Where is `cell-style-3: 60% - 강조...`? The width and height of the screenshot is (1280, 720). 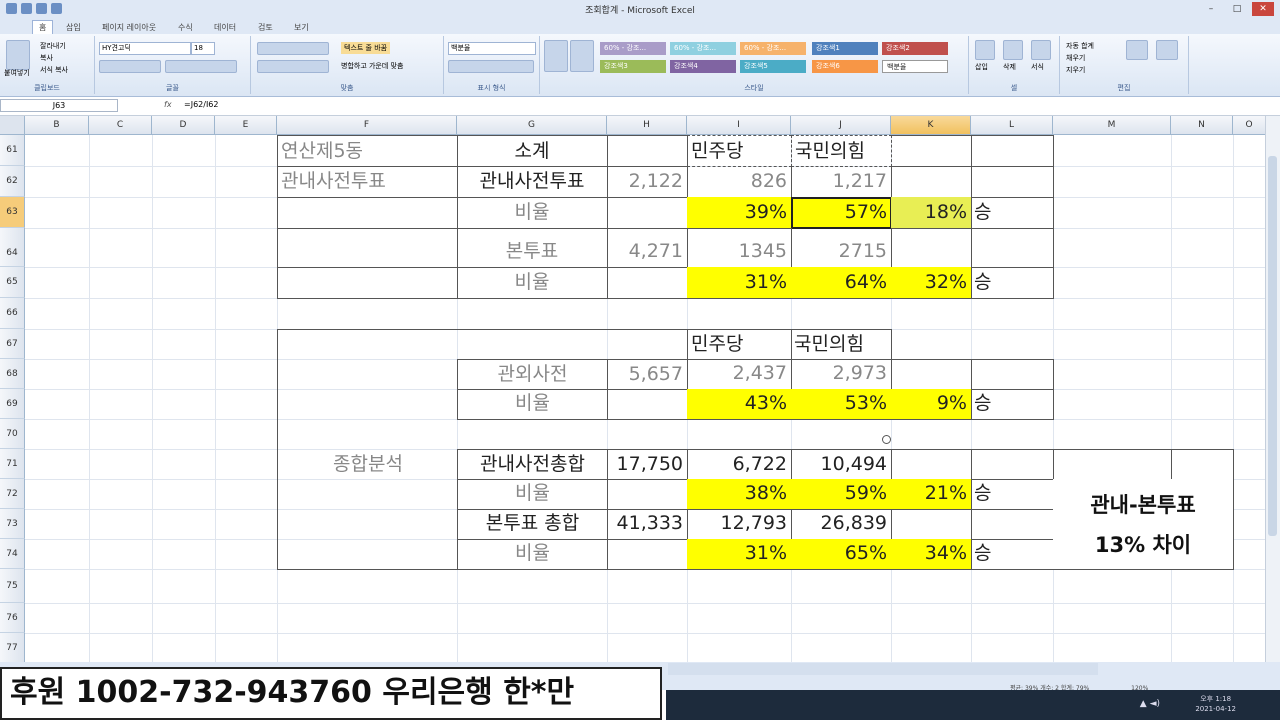
cell-style-3: 60% - 강조... is located at coordinates (773, 48).